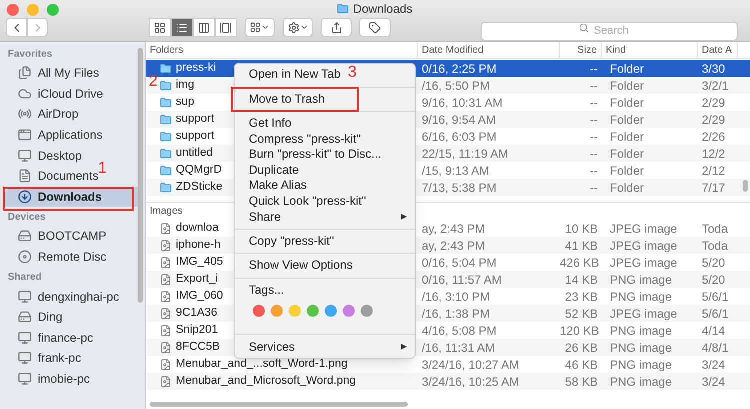 The width and height of the screenshot is (750, 409). Describe the element at coordinates (713, 69) in the screenshot. I see `table-cell-text: 3/30` at that location.